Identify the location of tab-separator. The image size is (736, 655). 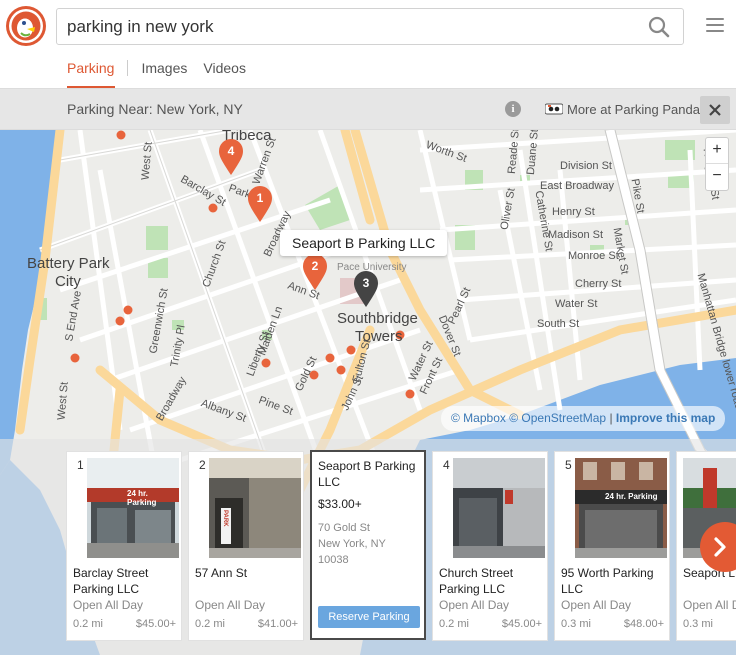
(128, 68).